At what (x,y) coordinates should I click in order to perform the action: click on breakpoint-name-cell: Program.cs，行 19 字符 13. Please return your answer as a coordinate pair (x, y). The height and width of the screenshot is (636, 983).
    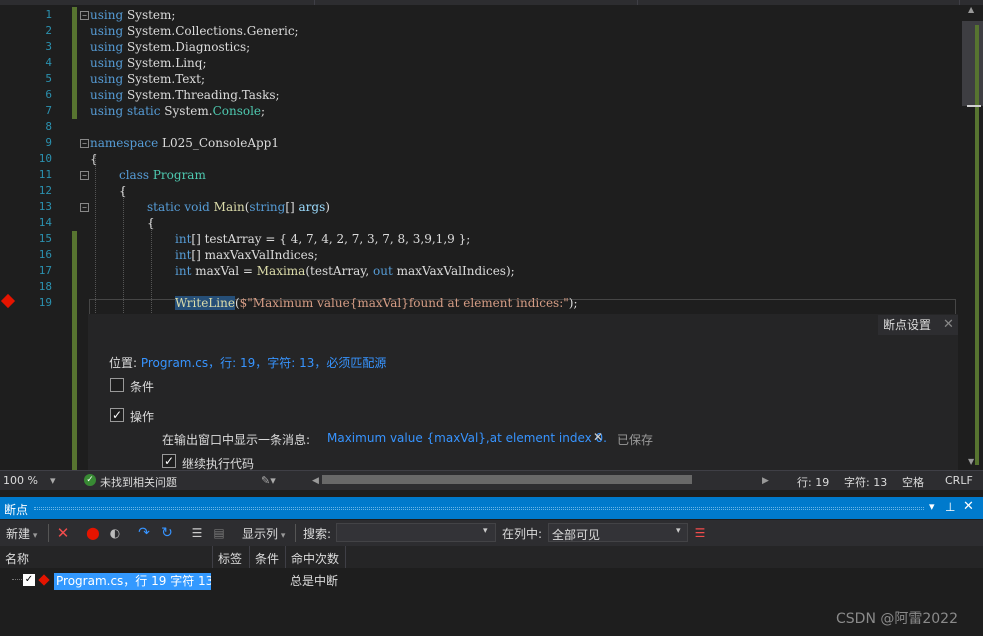
    Looking at the image, I should click on (132, 581).